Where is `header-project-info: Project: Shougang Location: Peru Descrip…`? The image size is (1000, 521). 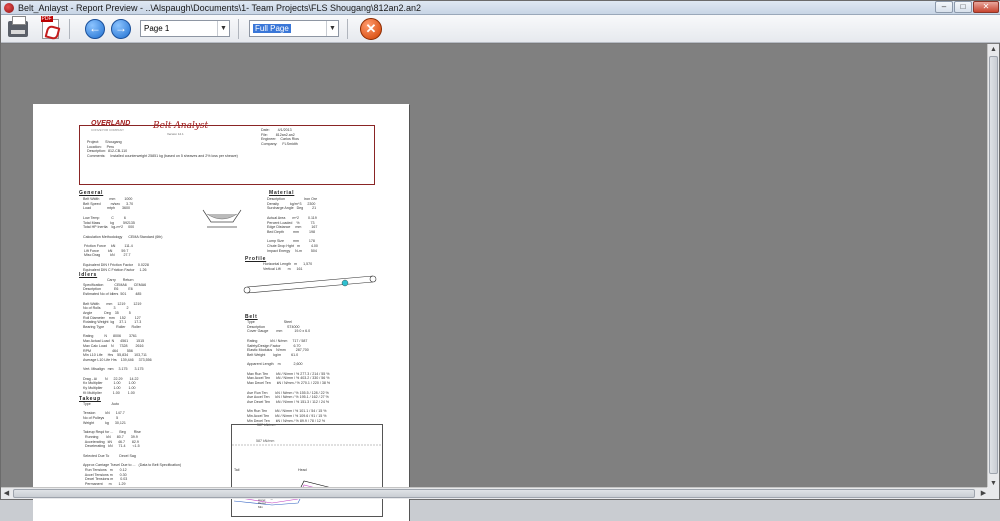 header-project-info: Project: Shougang Location: Peru Descrip… is located at coordinates (162, 149).